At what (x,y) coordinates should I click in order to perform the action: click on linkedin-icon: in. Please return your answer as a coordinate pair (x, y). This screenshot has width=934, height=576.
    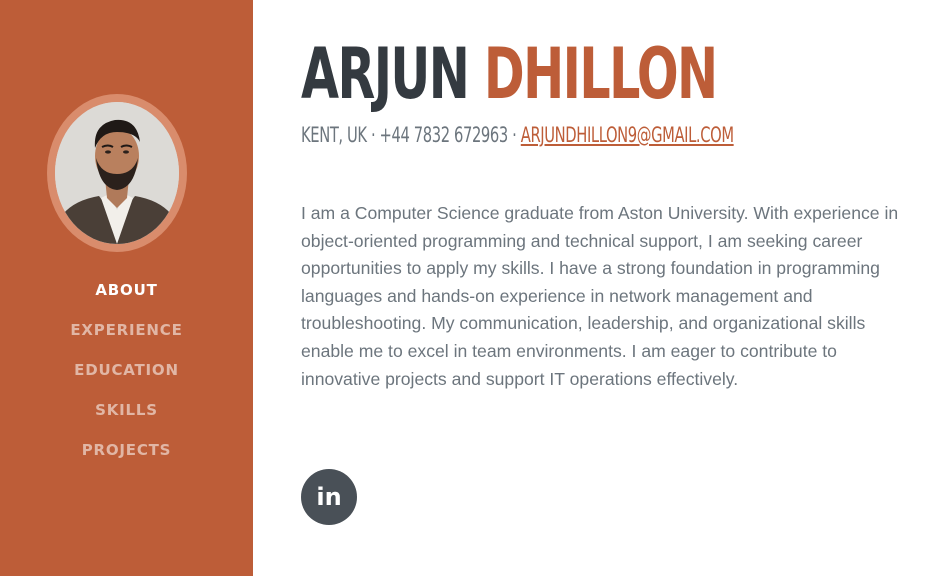
    Looking at the image, I should click on (329, 497).